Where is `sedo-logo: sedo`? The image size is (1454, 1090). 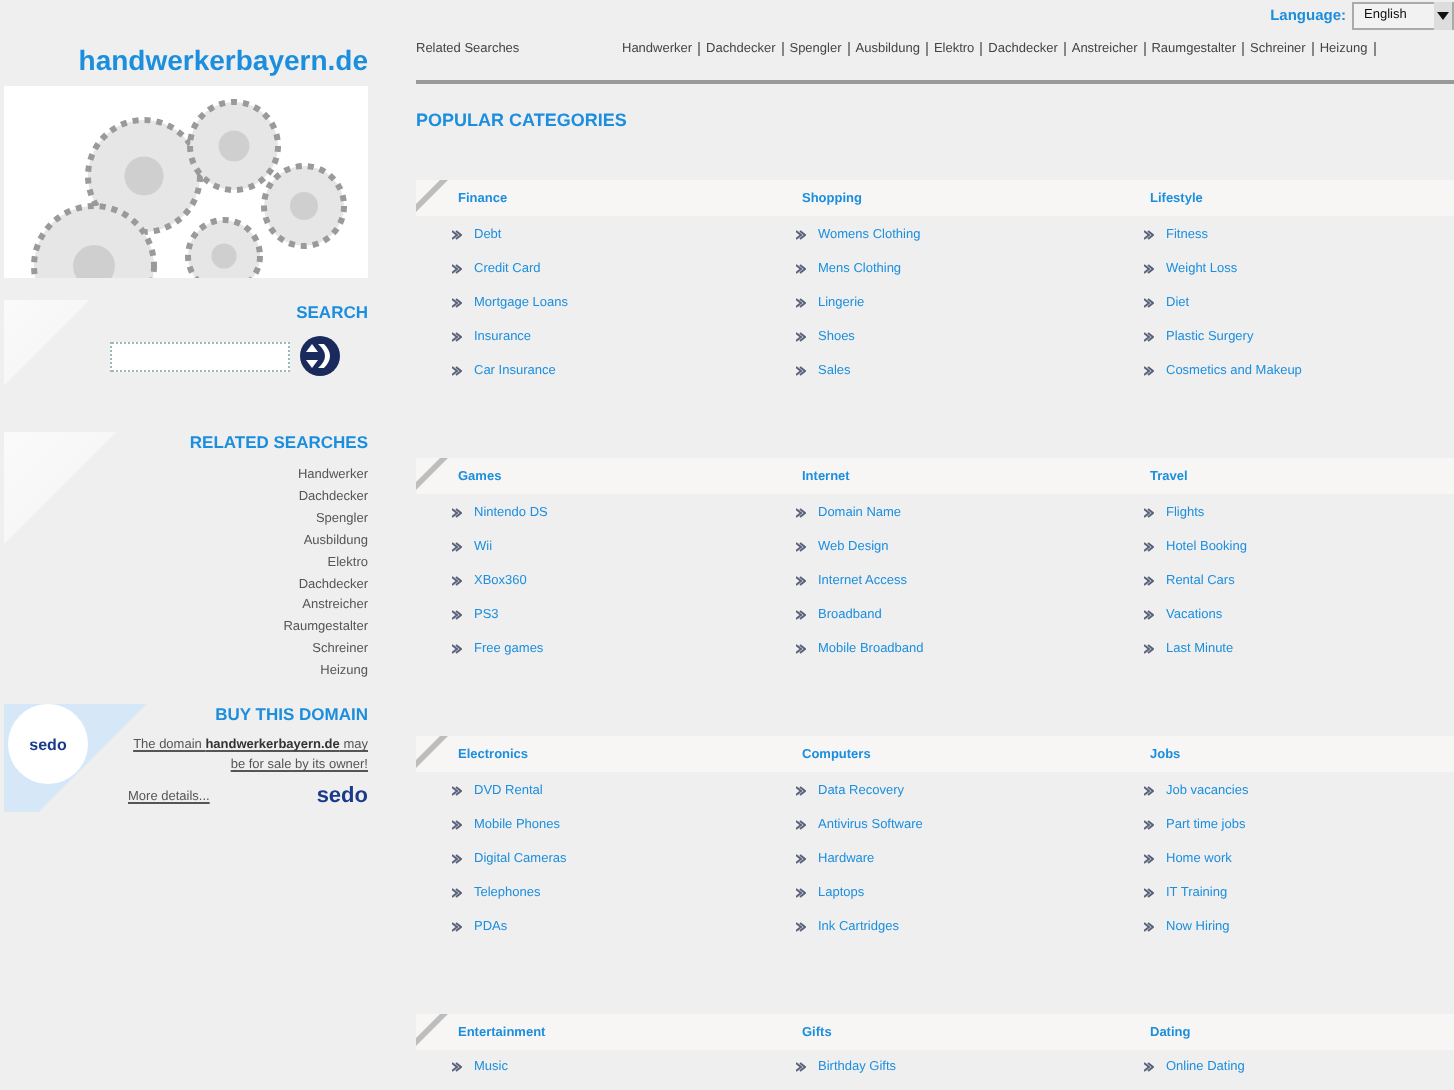
sedo-logo: sedo is located at coordinates (342, 796).